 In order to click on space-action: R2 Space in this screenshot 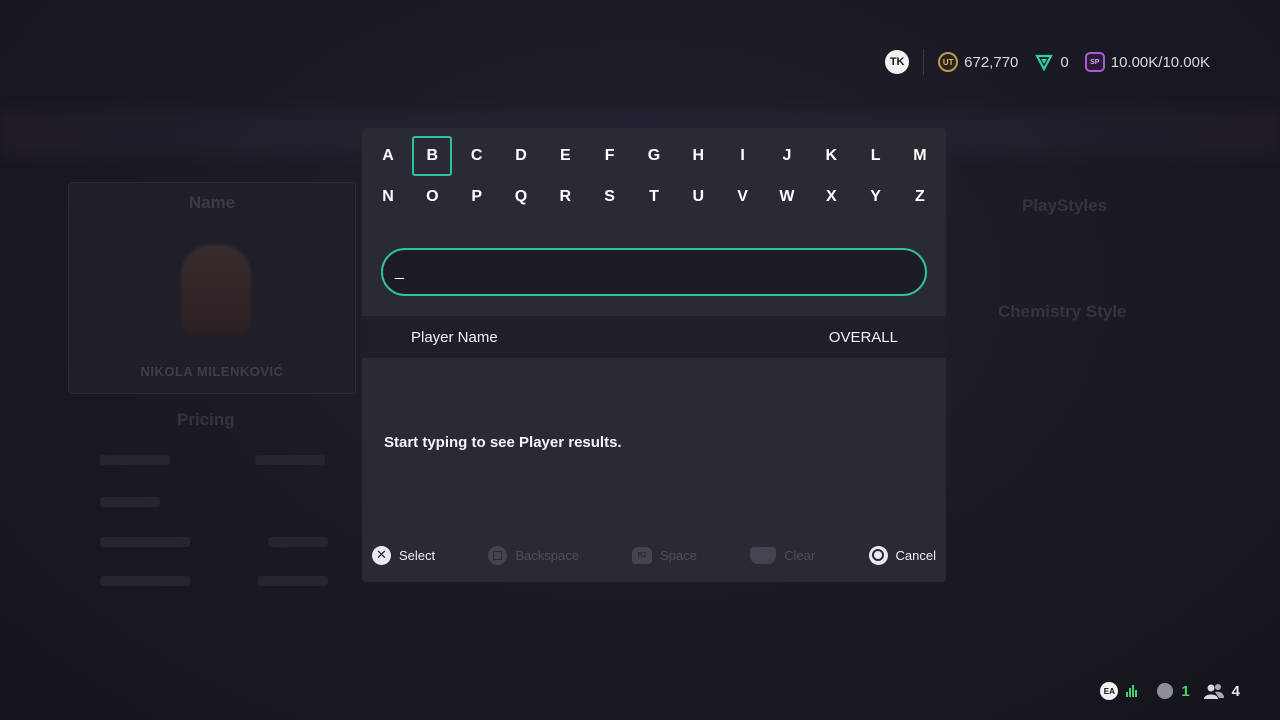, I will do `click(665, 555)`.